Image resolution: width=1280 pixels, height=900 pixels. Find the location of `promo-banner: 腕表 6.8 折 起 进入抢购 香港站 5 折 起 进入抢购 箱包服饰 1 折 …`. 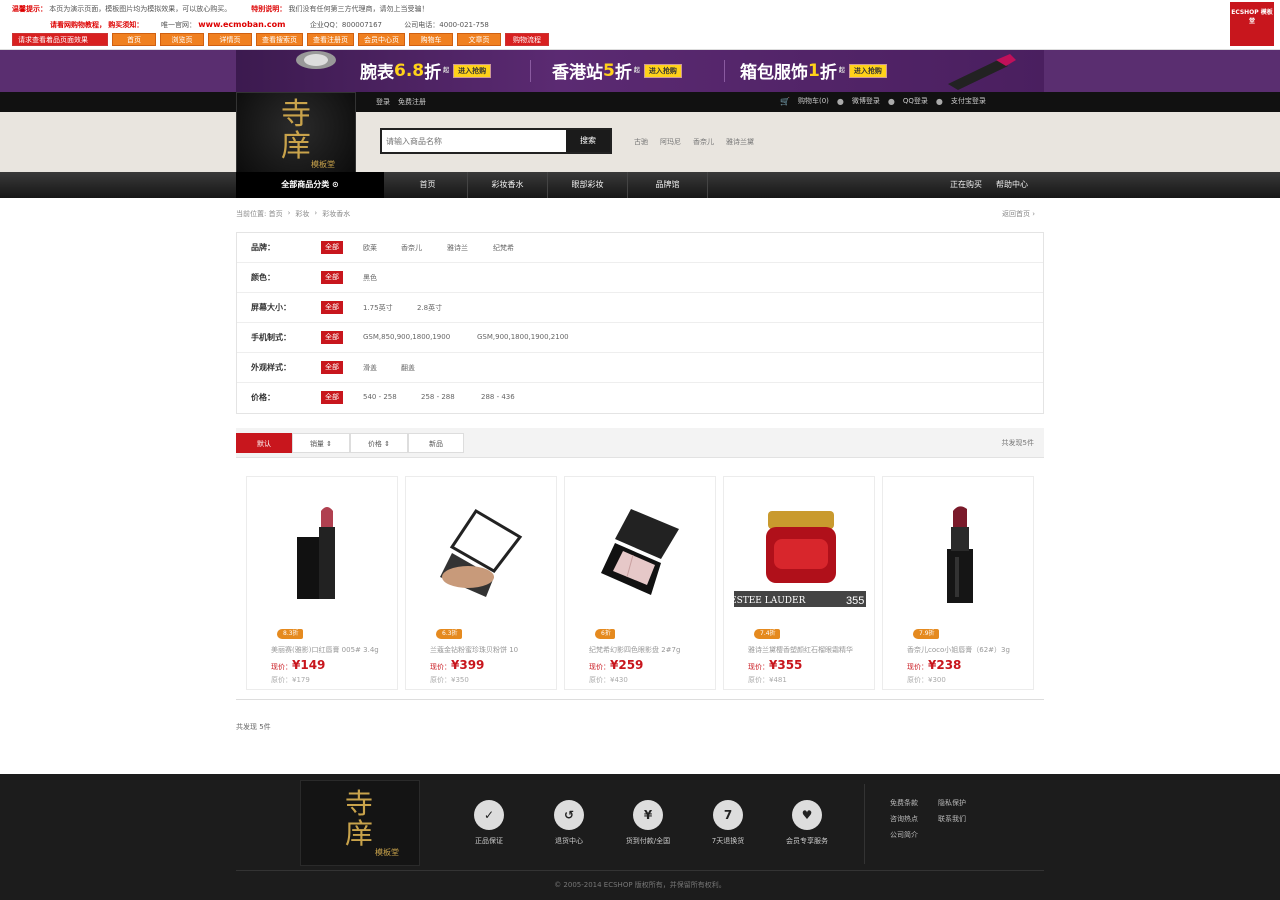

promo-banner: 腕表 6.8 折 起 进入抢购 香港站 5 折 起 进入抢购 箱包服饰 1 折 … is located at coordinates (640, 71).